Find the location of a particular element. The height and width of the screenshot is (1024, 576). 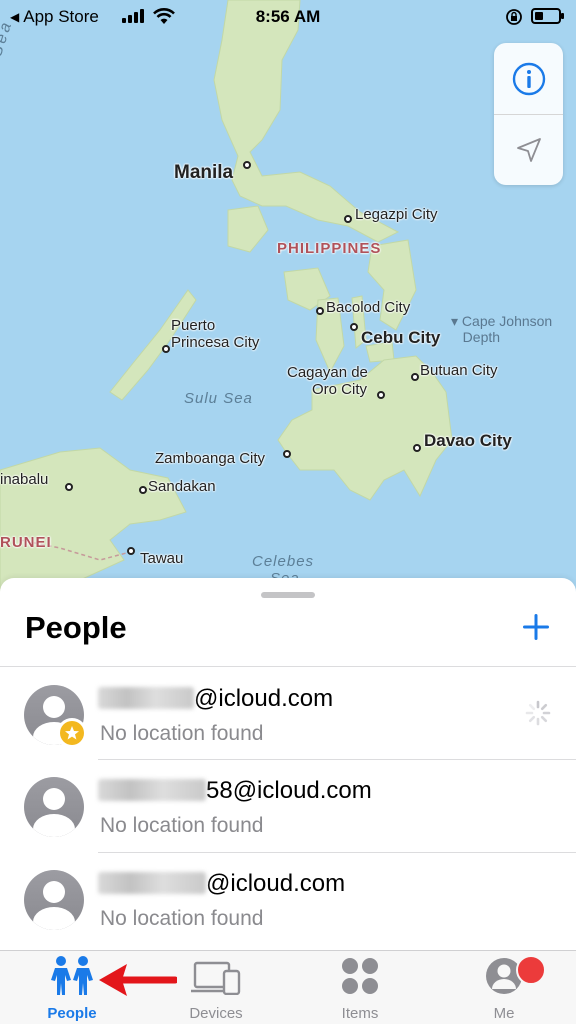

davao-dot is located at coordinates (417, 448).